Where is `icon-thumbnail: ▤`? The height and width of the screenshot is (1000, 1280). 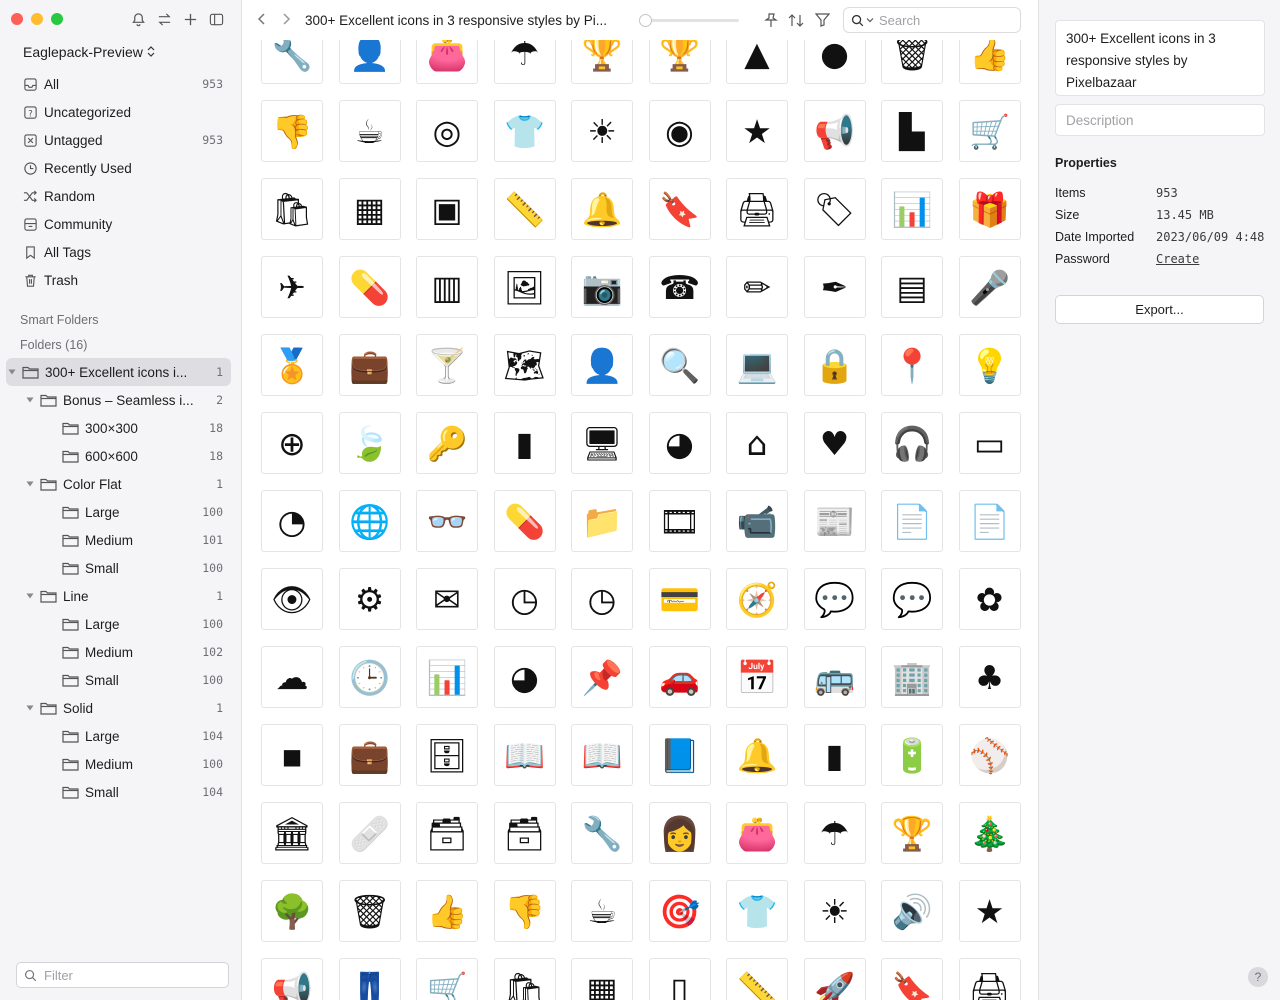
icon-thumbnail: ▤ is located at coordinates (912, 287).